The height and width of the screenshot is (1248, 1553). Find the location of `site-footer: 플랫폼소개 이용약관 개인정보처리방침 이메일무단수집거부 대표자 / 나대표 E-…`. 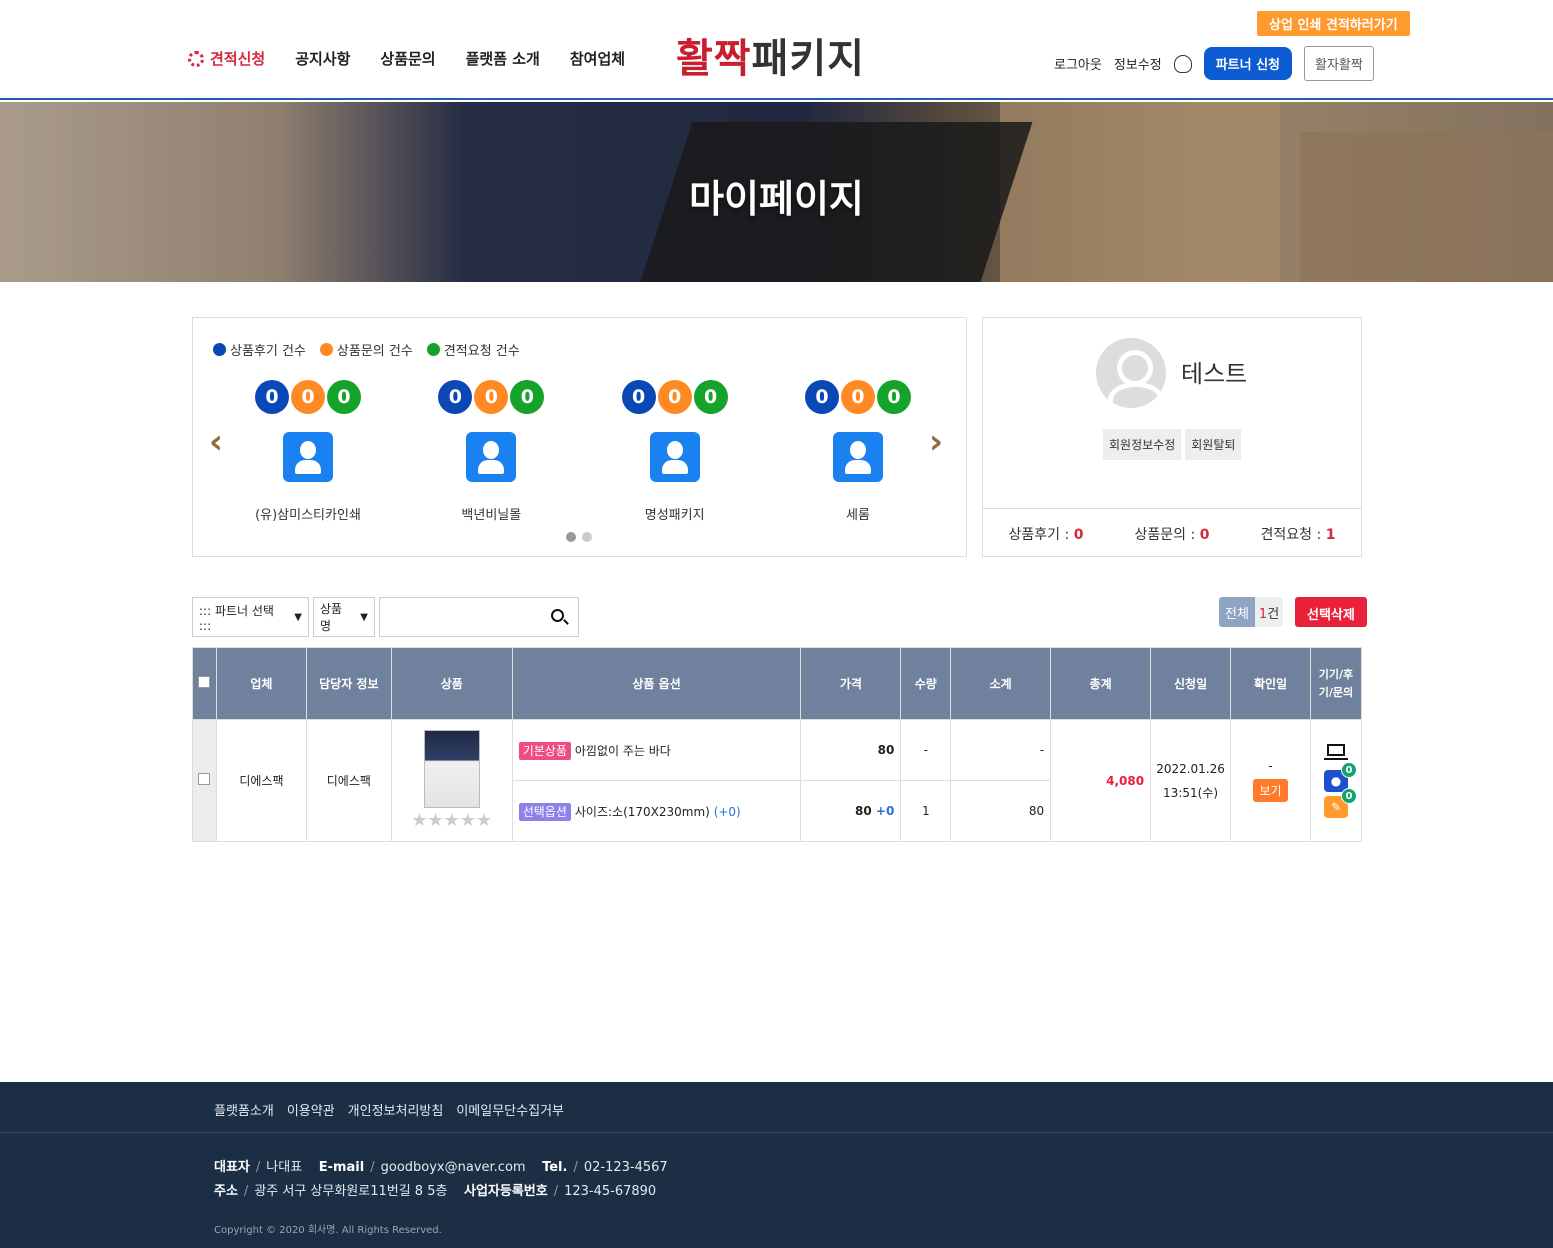

site-footer: 플랫폼소개 이용약관 개인정보처리방침 이메일무단수집거부 대표자 / 나대표 E-… is located at coordinates (776, 1165).